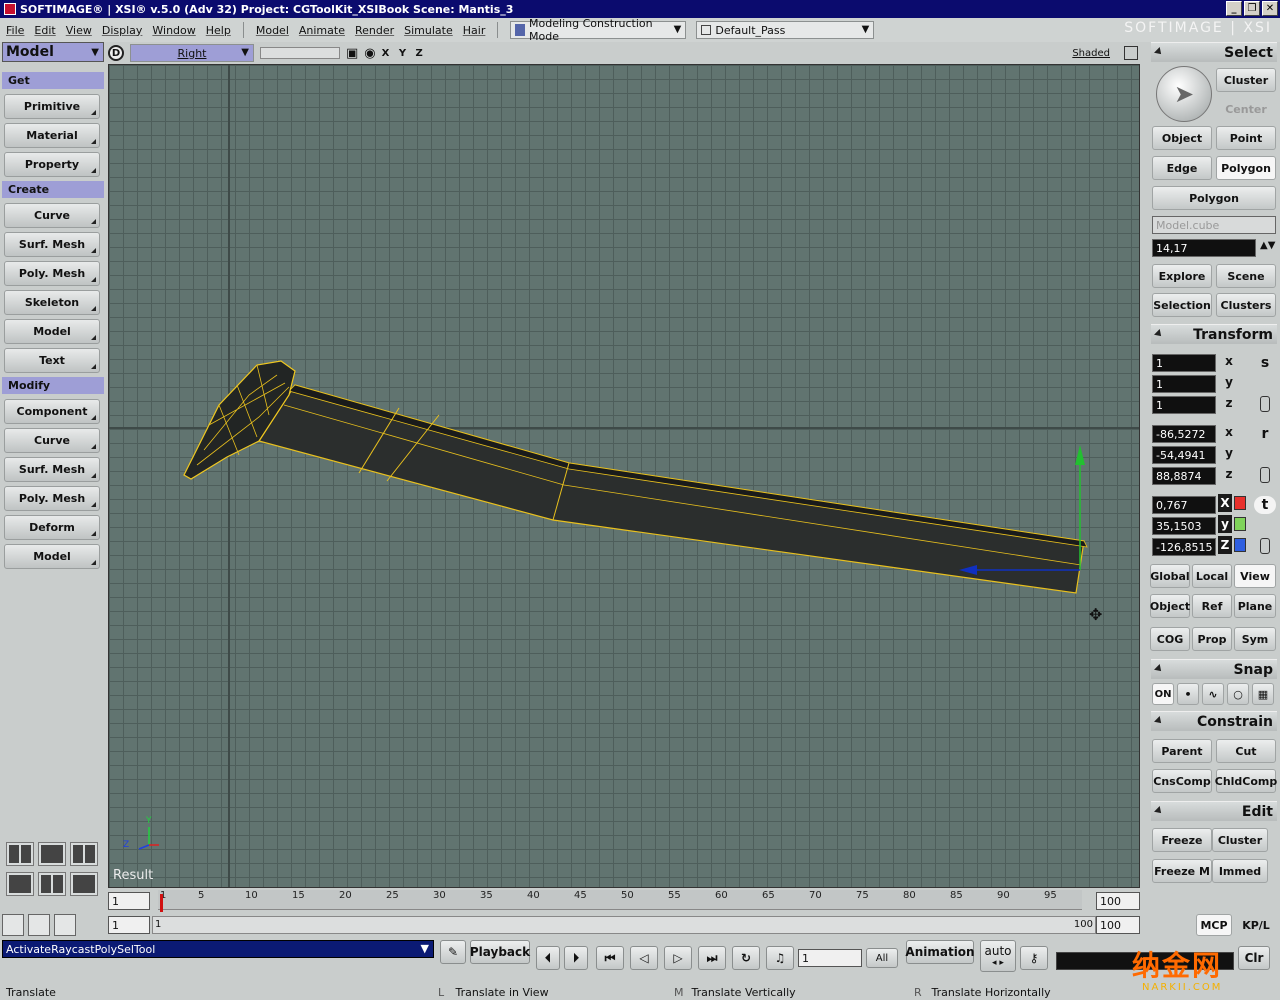 This screenshot has height=1000, width=1280. What do you see at coordinates (218, 949) in the screenshot?
I see `command-line: ActivateRaycastPolySelTool ▼` at bounding box center [218, 949].